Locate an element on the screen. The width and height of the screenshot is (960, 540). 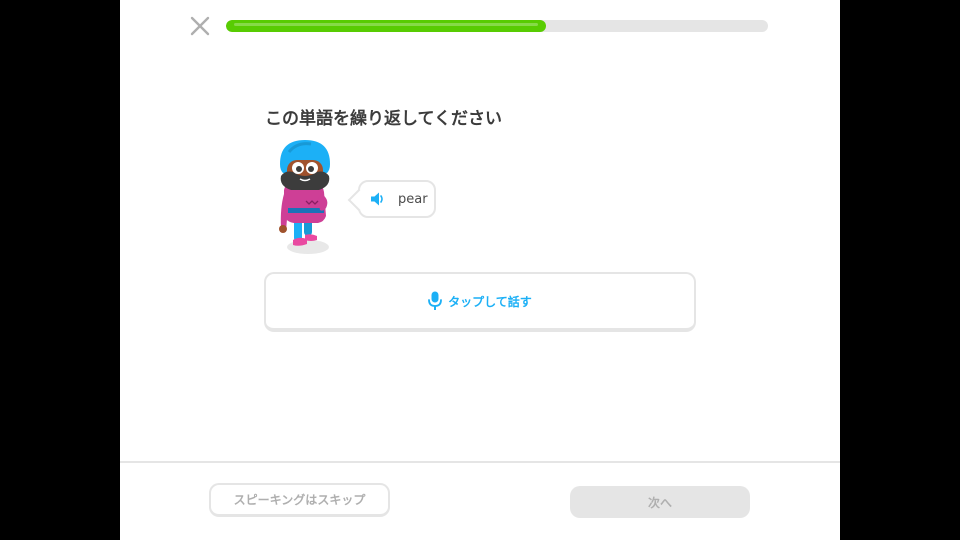
close-button is located at coordinates (200, 26).